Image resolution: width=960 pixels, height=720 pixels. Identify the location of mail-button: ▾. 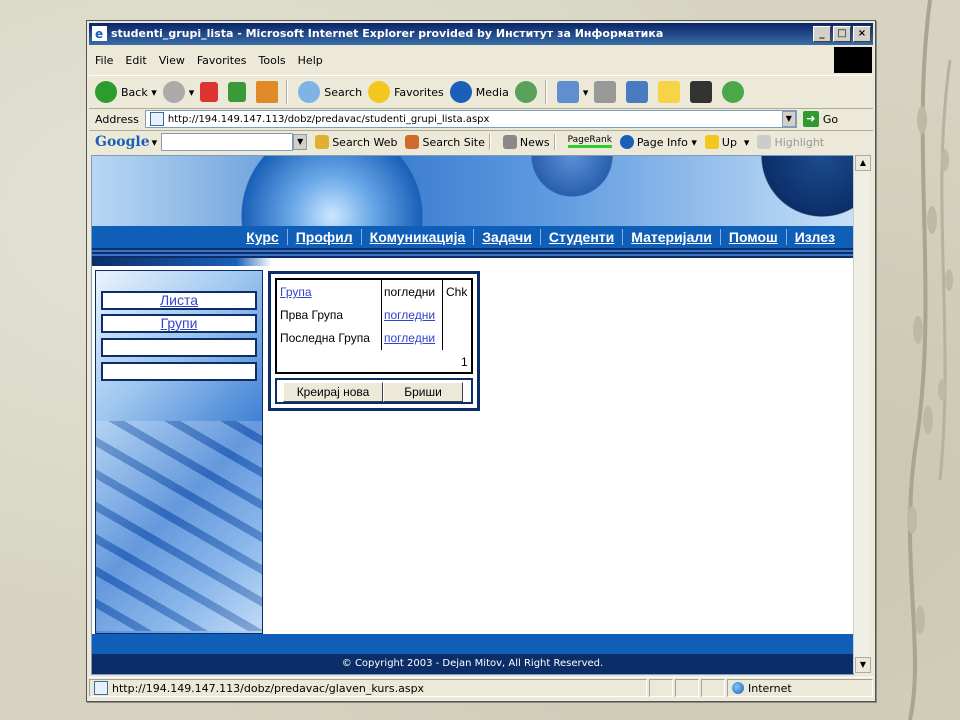
(572, 92).